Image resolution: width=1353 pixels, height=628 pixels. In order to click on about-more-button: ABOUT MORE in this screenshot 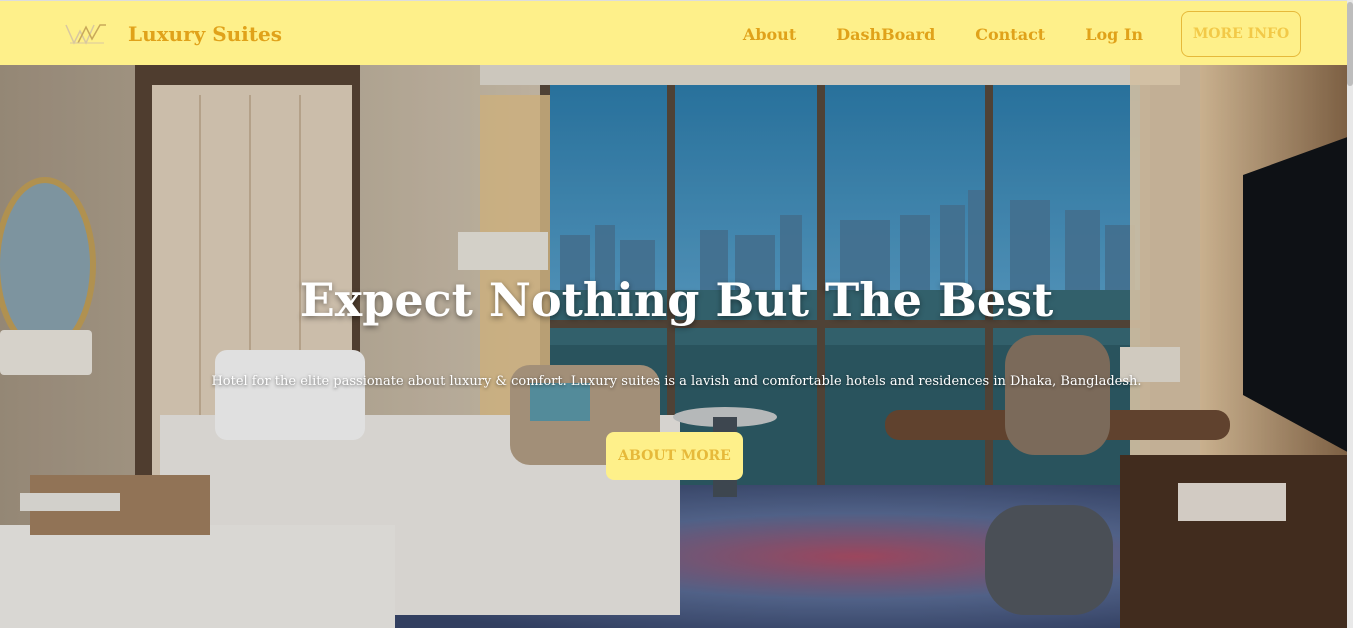, I will do `click(674, 456)`.